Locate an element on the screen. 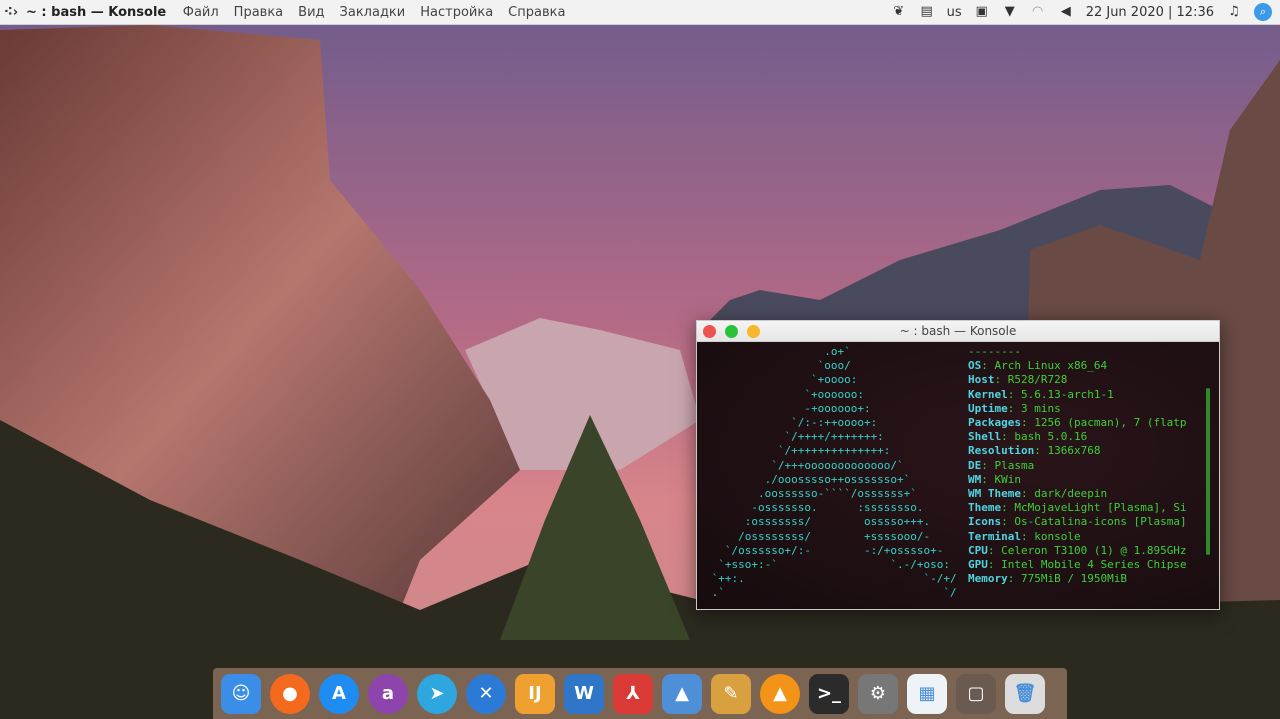  info-value: 1366x768 is located at coordinates (1074, 451).